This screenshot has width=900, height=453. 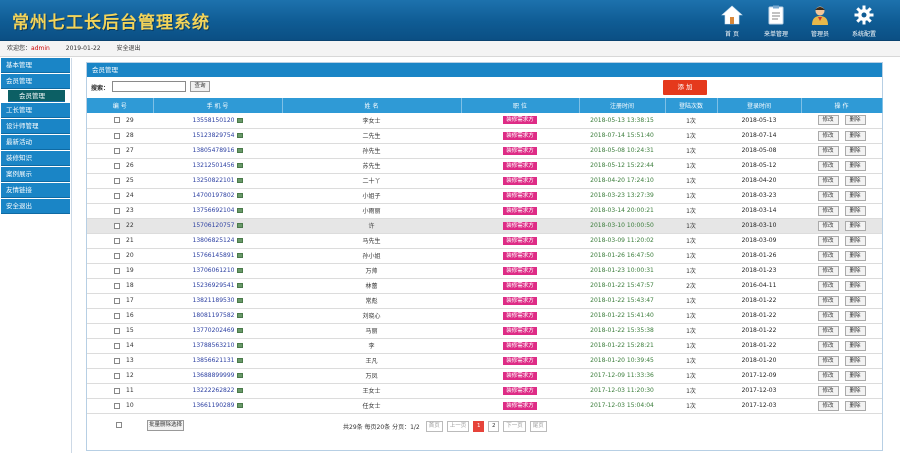 What do you see at coordinates (36, 96) in the screenshot?
I see `sidebar-subitem-members: 会员管理` at bounding box center [36, 96].